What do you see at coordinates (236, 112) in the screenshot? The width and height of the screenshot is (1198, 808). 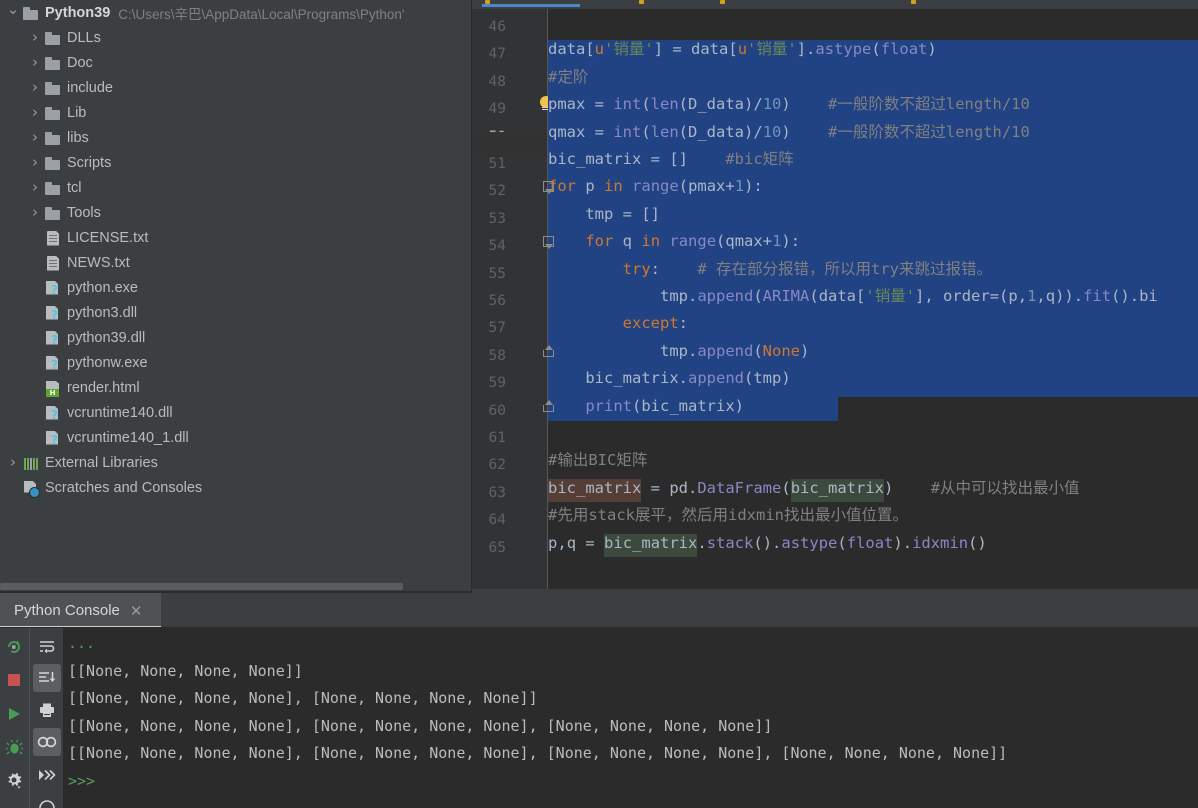 I see `tree-item-lib: › Lib` at bounding box center [236, 112].